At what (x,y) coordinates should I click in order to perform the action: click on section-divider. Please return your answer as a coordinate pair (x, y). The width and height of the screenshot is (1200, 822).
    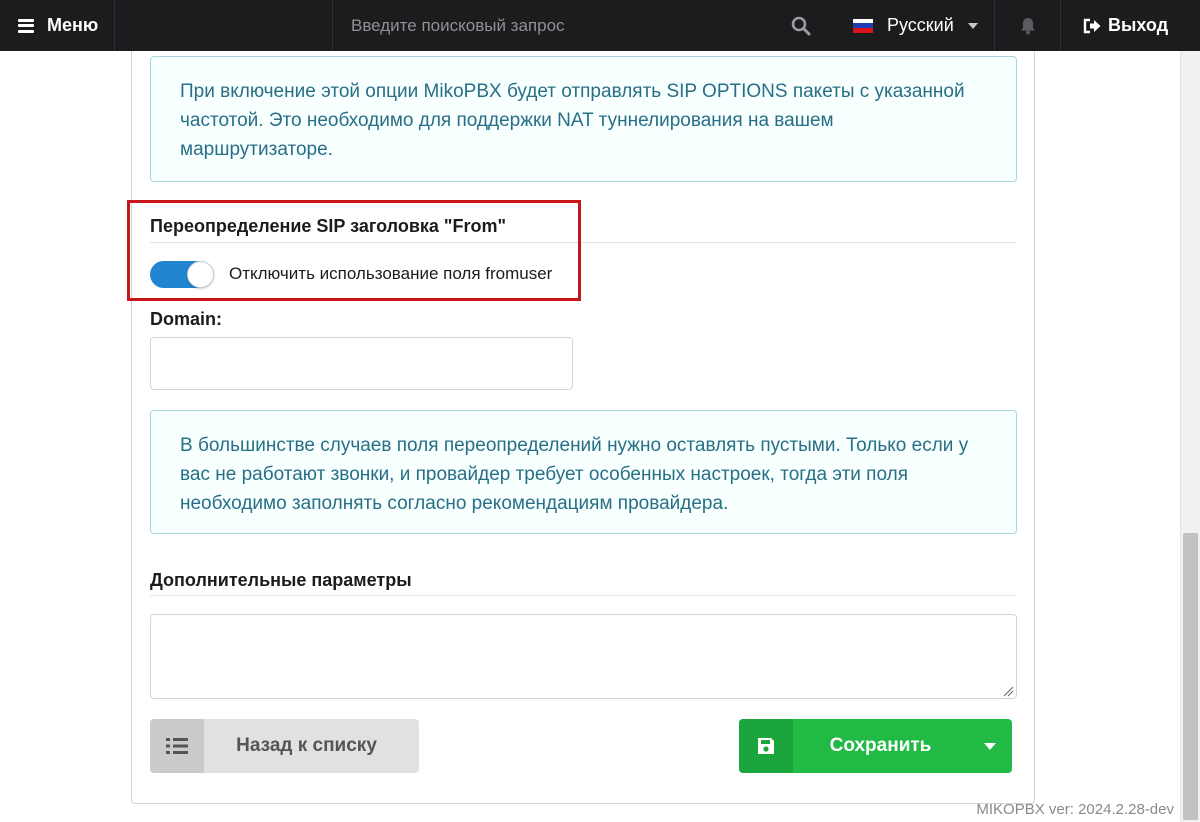
    Looking at the image, I should click on (583, 595).